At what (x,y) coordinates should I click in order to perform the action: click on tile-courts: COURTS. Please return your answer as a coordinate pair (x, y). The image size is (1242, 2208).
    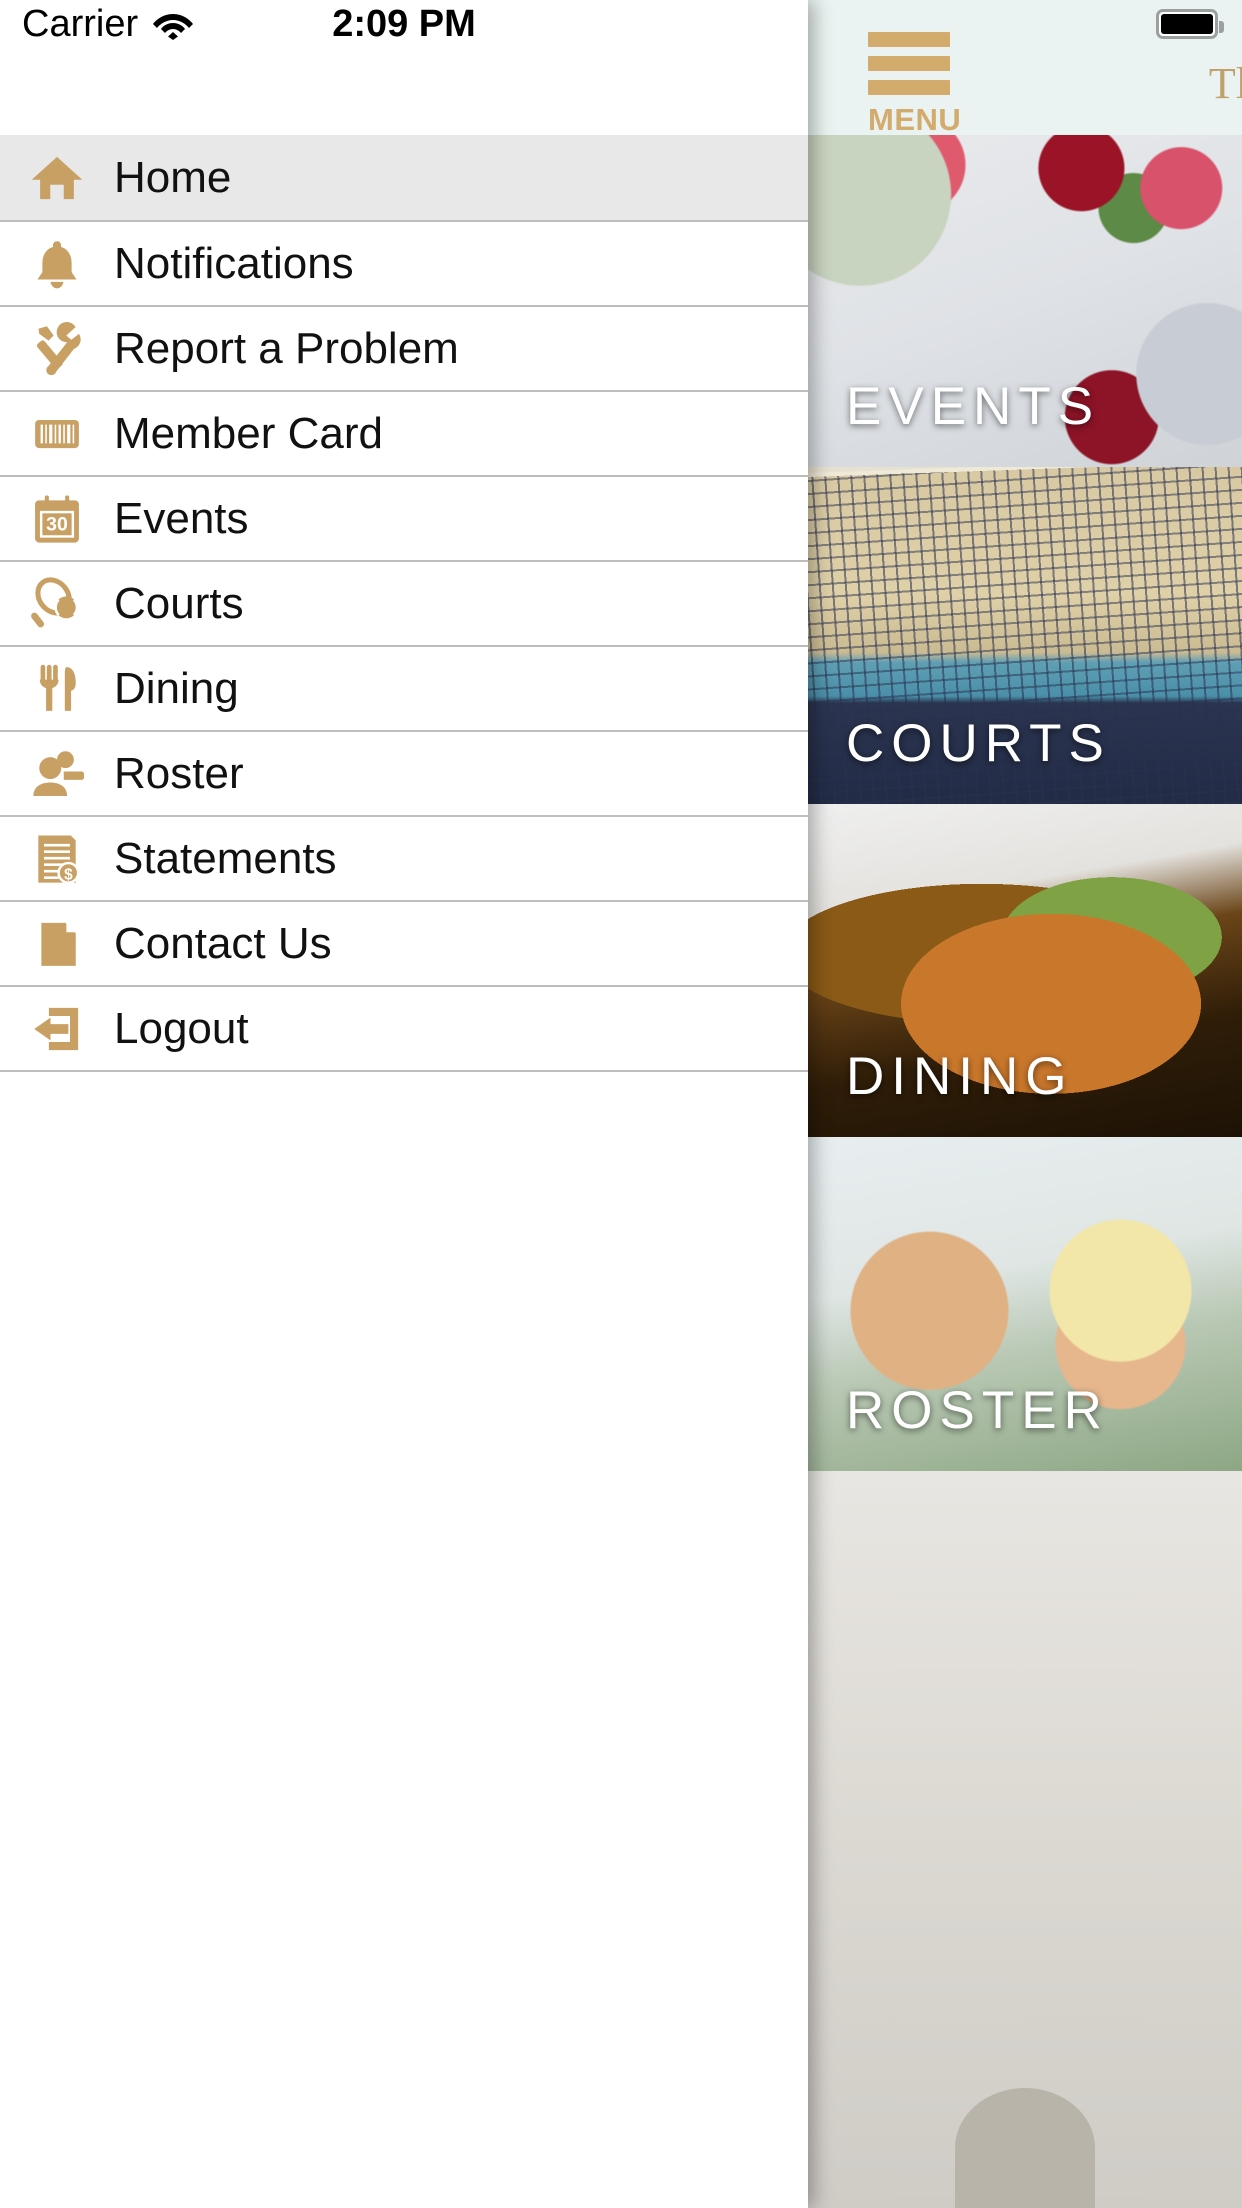
    Looking at the image, I should click on (1025, 635).